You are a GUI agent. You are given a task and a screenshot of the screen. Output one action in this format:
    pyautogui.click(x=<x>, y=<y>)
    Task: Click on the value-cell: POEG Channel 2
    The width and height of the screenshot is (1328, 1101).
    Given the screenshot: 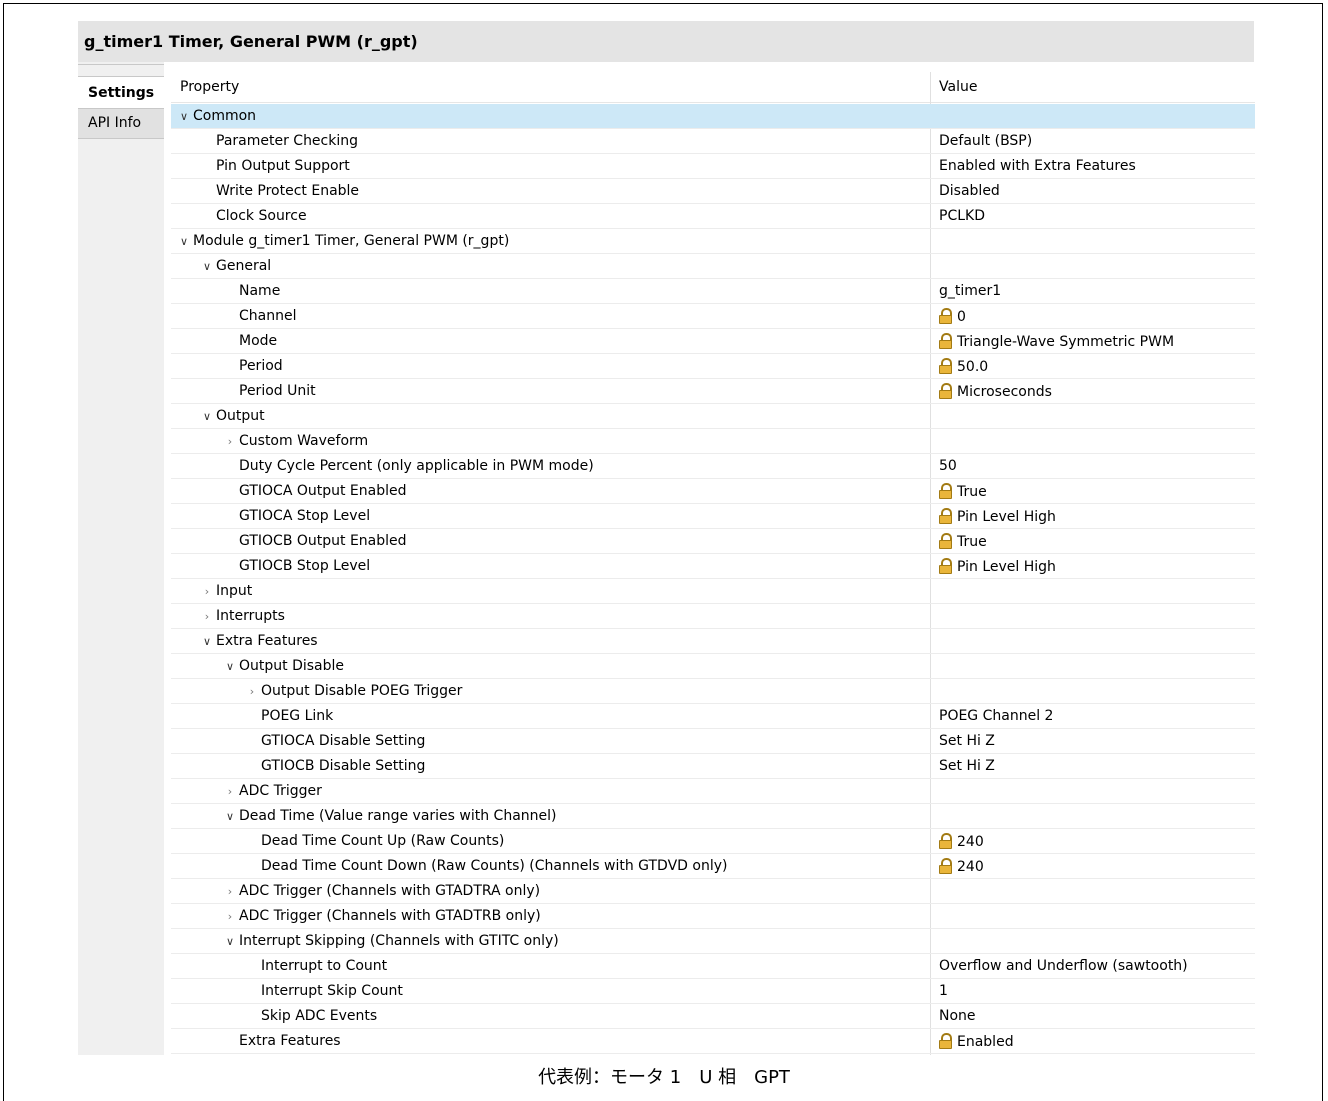 What is the action you would take?
    pyautogui.click(x=996, y=716)
    